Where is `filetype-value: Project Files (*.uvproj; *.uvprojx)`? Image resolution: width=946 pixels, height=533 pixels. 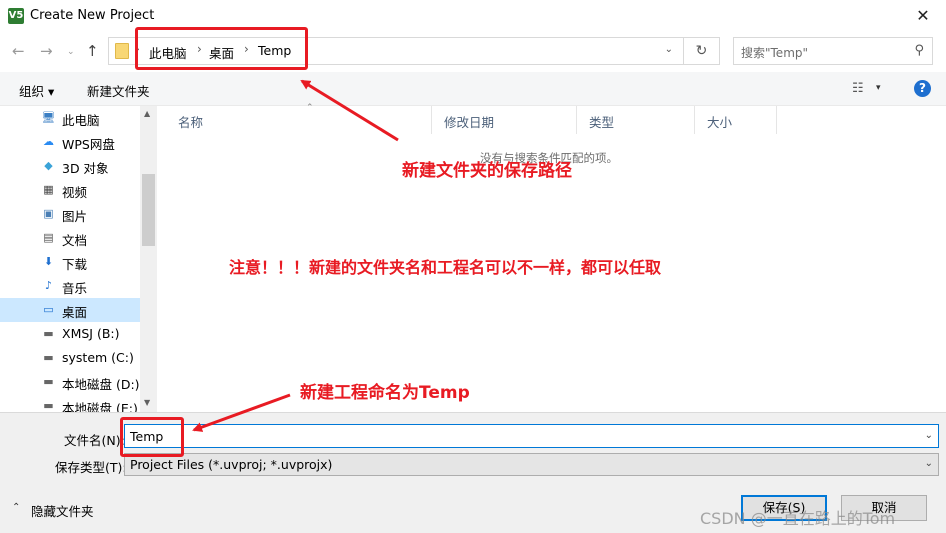 filetype-value: Project Files (*.uvproj; *.uvprojx) is located at coordinates (231, 464).